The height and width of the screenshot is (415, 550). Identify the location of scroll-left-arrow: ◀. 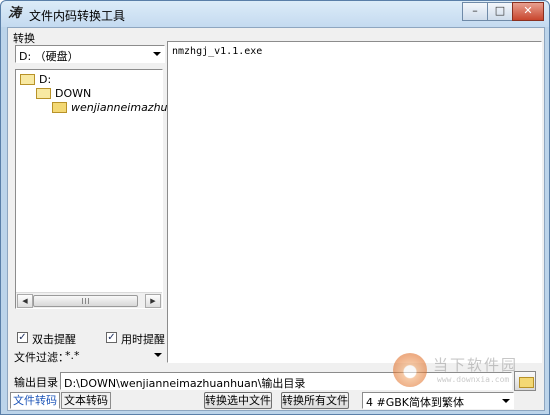
(25, 301).